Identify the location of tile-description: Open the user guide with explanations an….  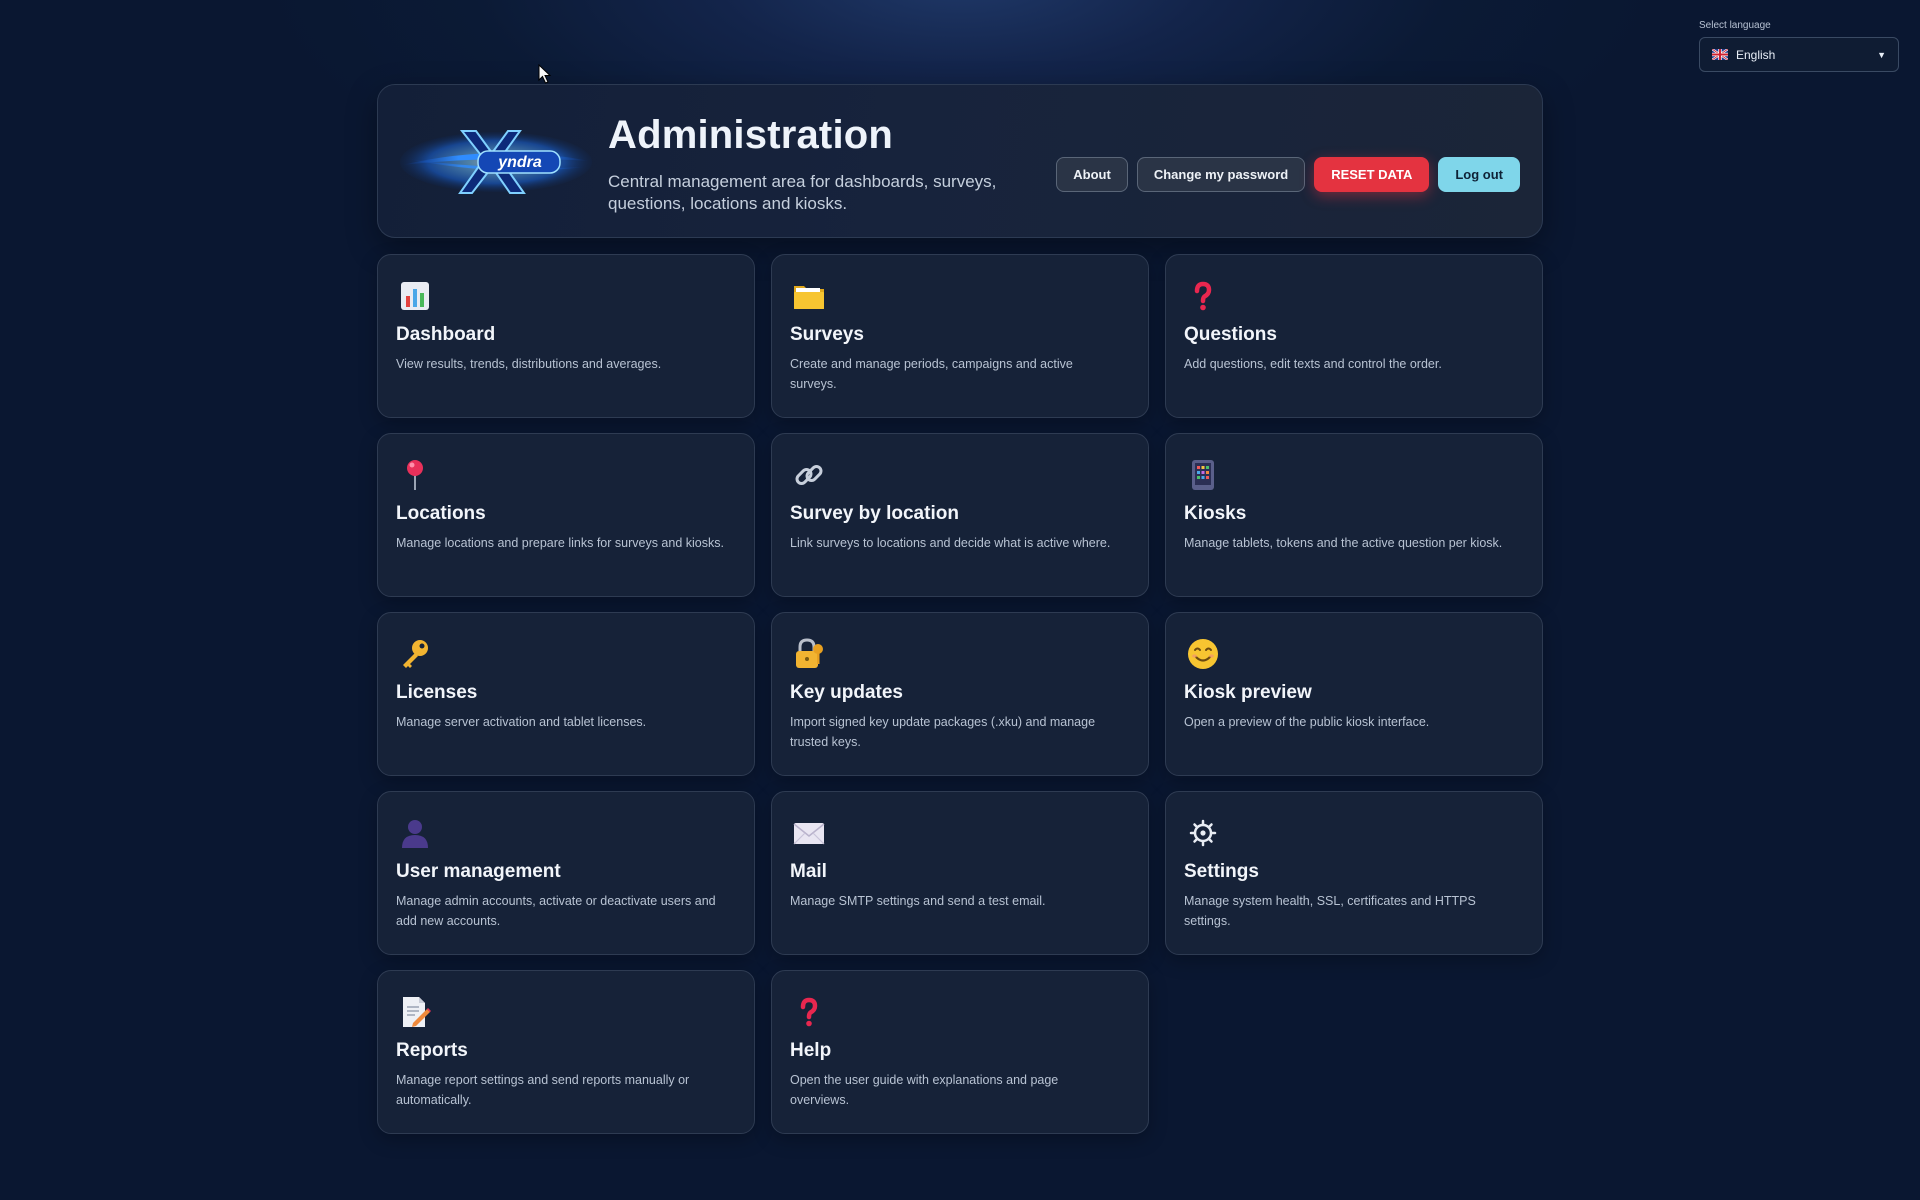
(924, 1090).